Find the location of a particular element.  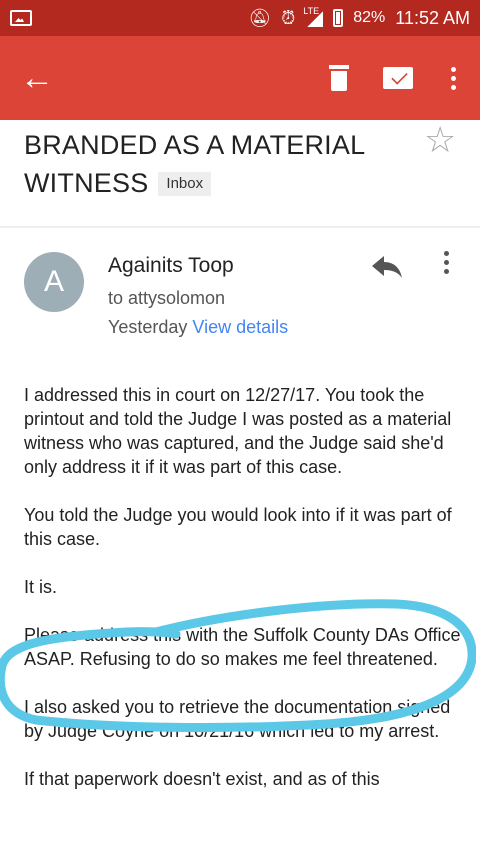

body-paragraph: It is. is located at coordinates (41, 587).